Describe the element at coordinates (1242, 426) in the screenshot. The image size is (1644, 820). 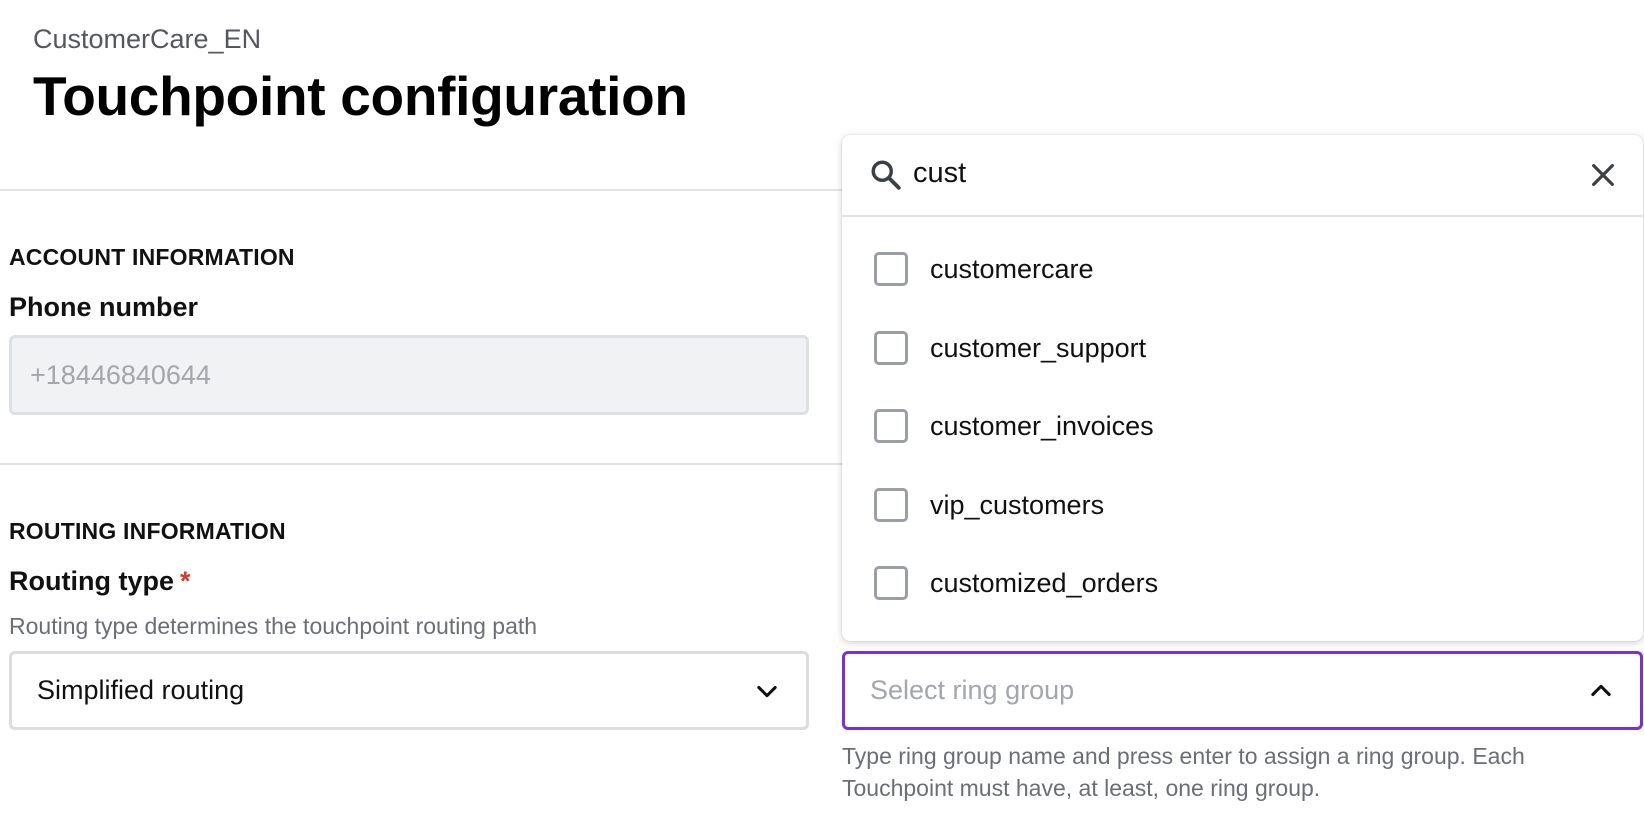
I see `ring-group-option: customer_invoices` at that location.